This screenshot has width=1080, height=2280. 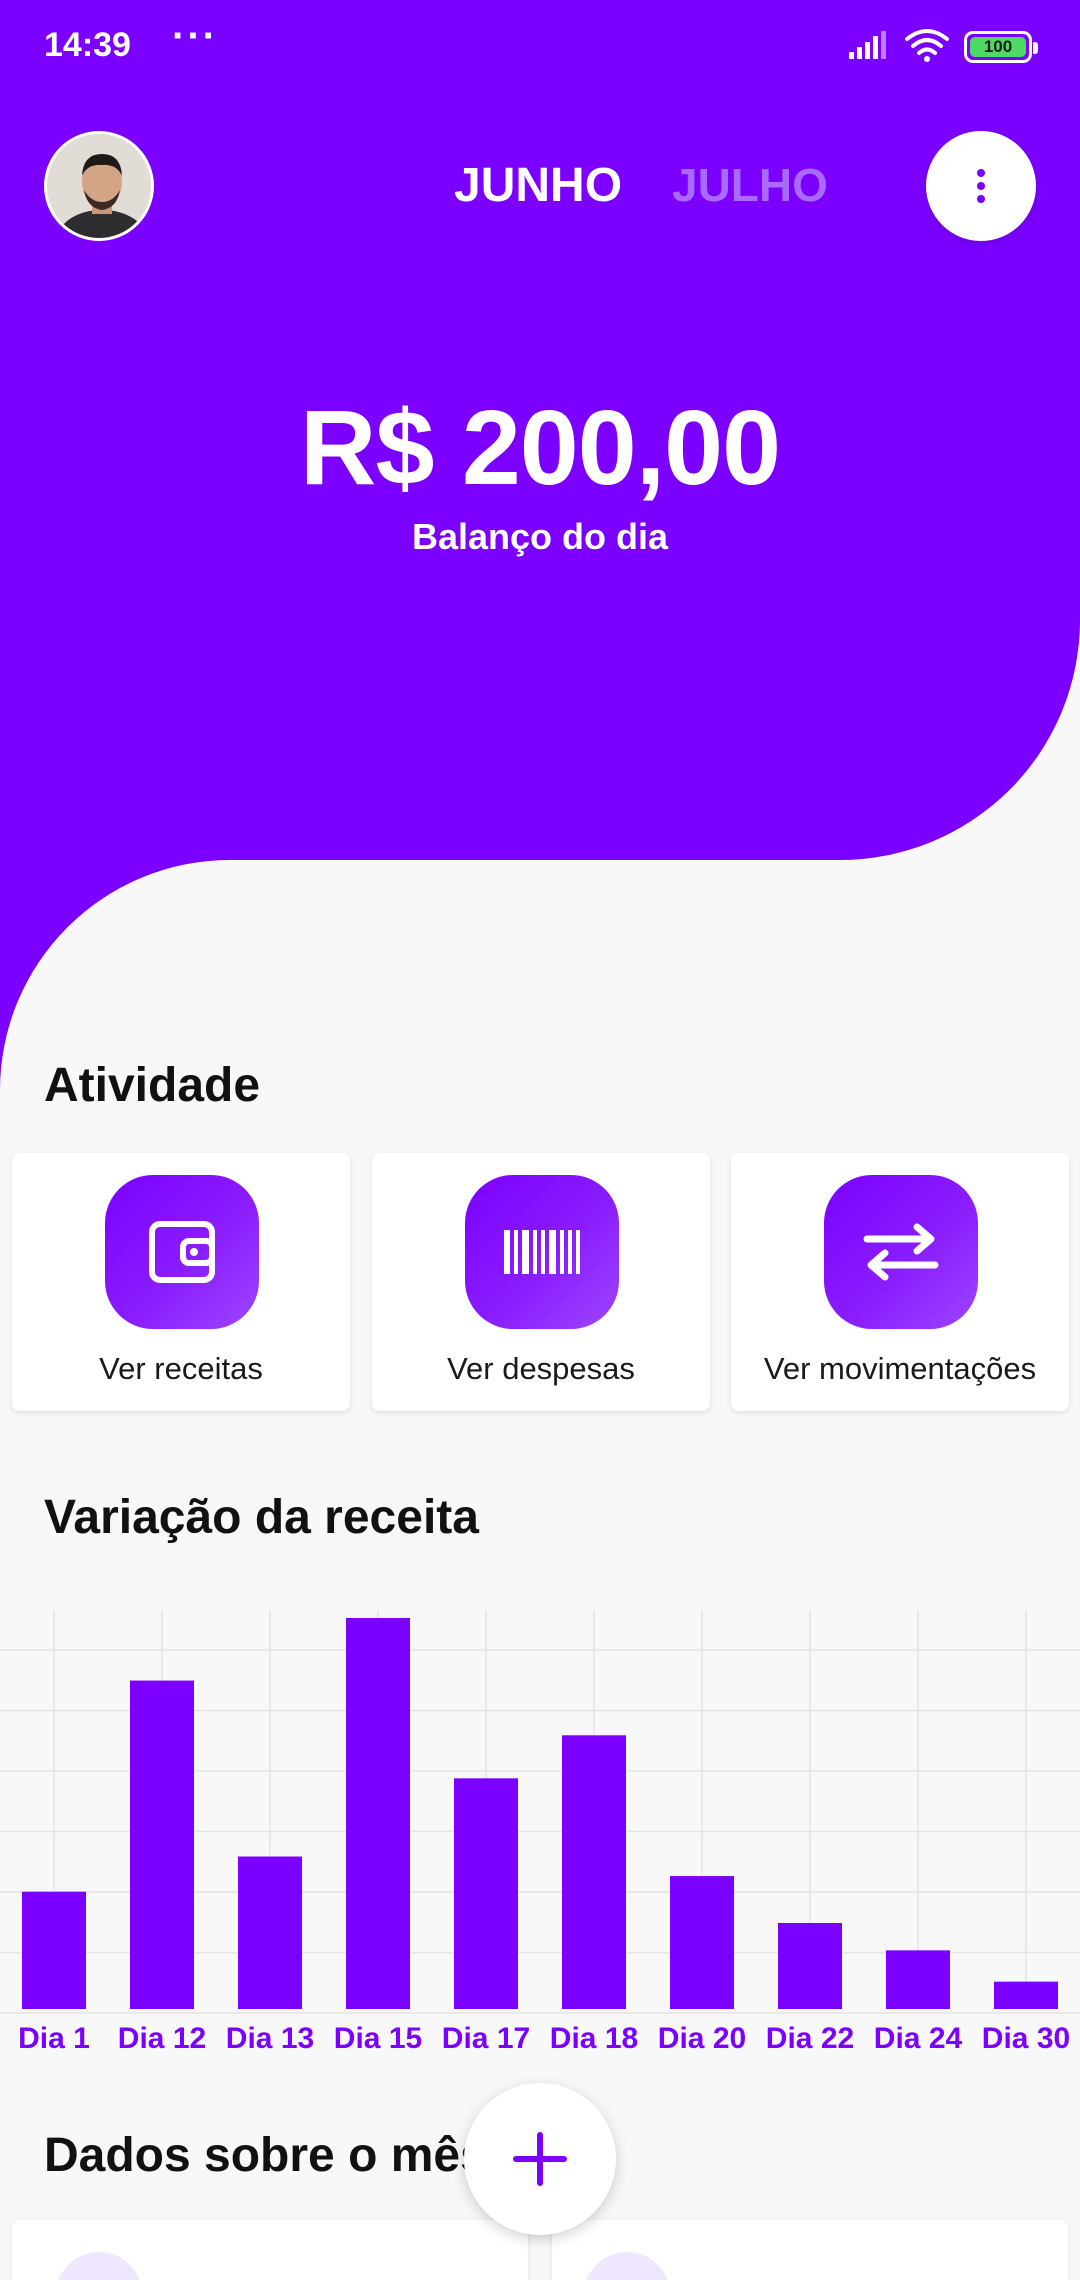 What do you see at coordinates (162, 2038) in the screenshot?
I see `chart-tick-label: Dia 12` at bounding box center [162, 2038].